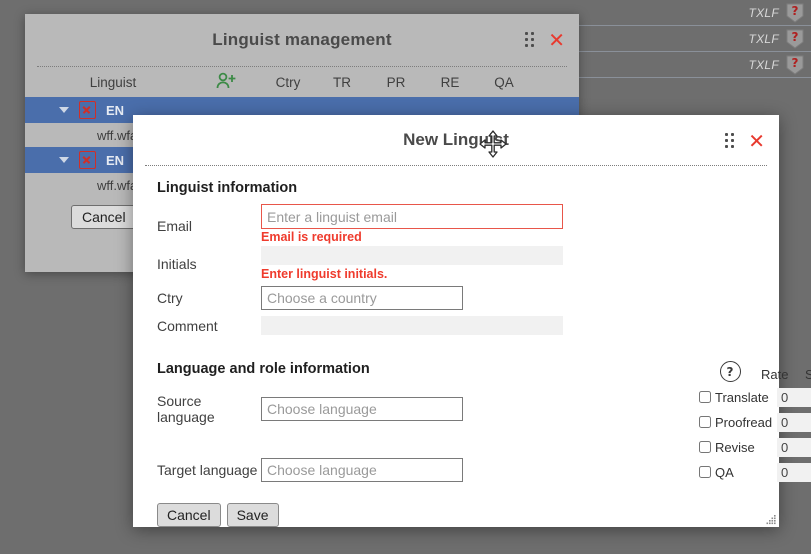 This screenshot has height=554, width=811. What do you see at coordinates (493, 144) in the screenshot?
I see `move-cursor-icon` at bounding box center [493, 144].